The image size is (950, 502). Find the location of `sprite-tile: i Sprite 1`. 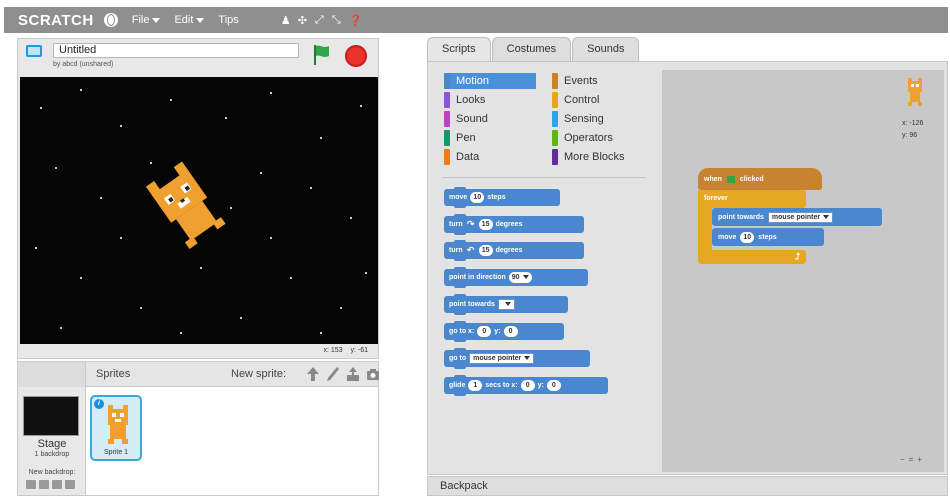

sprite-tile: i Sprite 1 is located at coordinates (116, 428).